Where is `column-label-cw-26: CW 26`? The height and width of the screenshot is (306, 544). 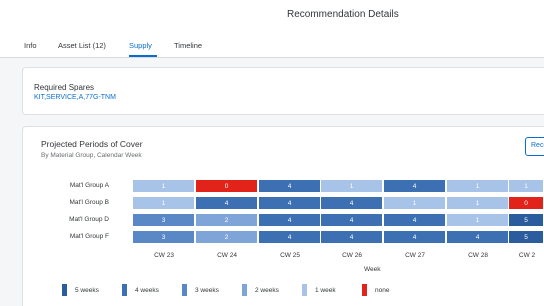
column-label-cw-26: CW 26 is located at coordinates (352, 255).